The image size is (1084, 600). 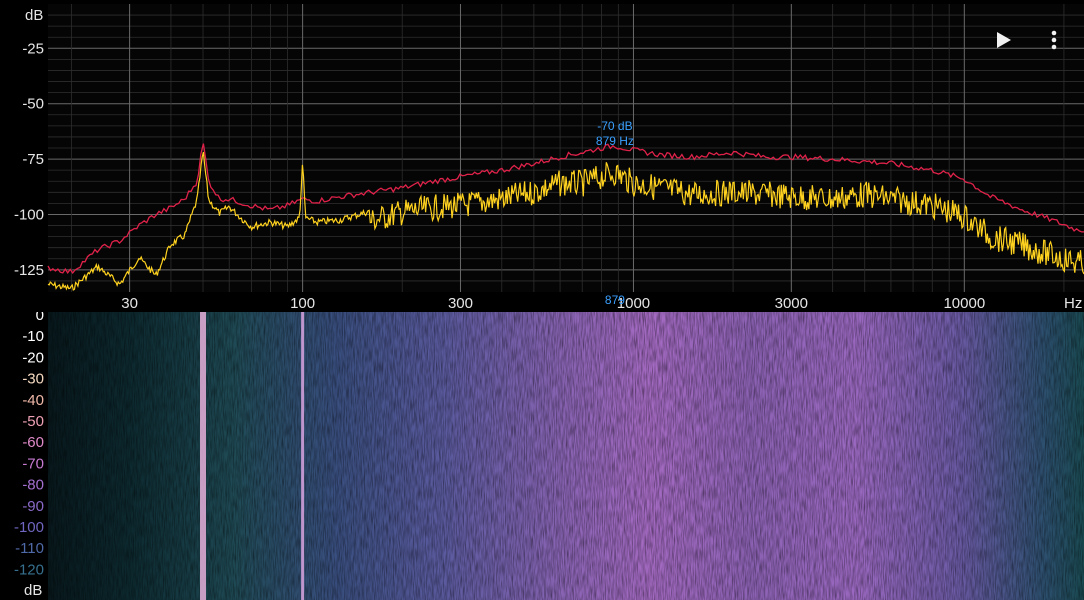 What do you see at coordinates (33, 379) in the screenshot?
I see `spectrogram-scale-label: -30` at bounding box center [33, 379].